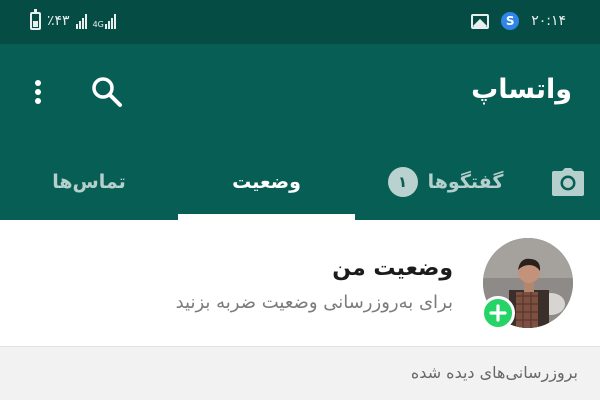 This screenshot has height=400, width=600. I want to click on signal-icon, so click(81, 21).